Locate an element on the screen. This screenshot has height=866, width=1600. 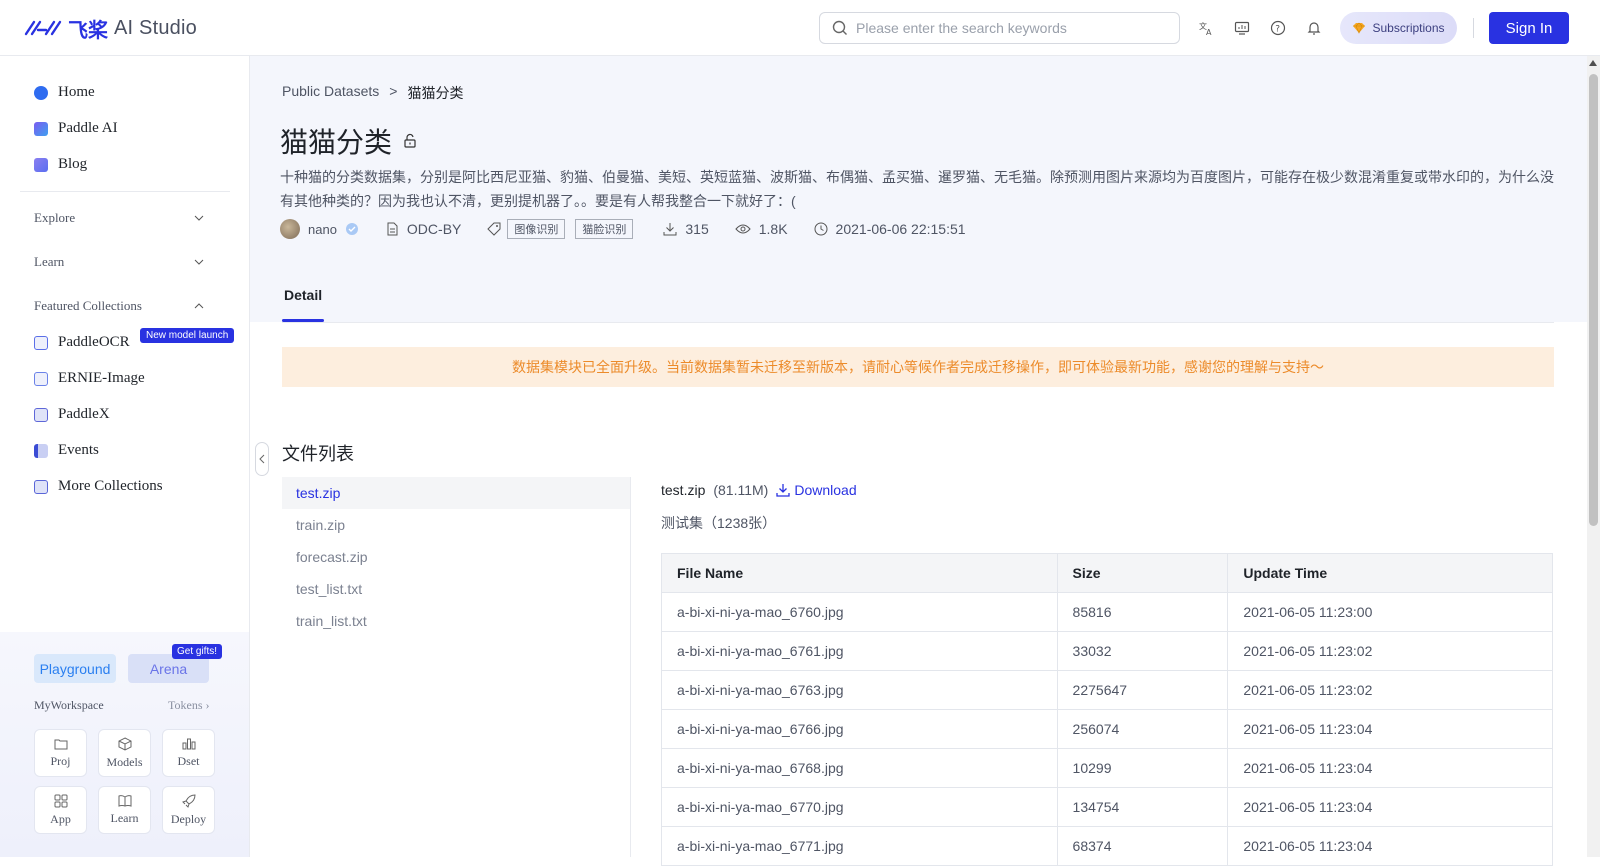
sidebar-item-label: PaddleOCR is located at coordinates (94, 342).